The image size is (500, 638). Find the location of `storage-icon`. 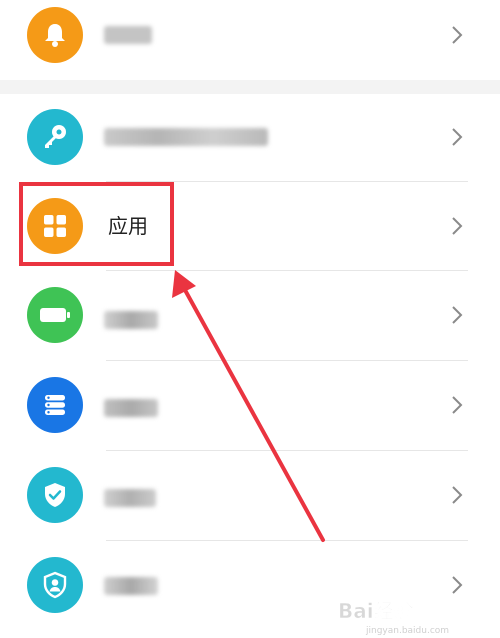

storage-icon is located at coordinates (55, 405).